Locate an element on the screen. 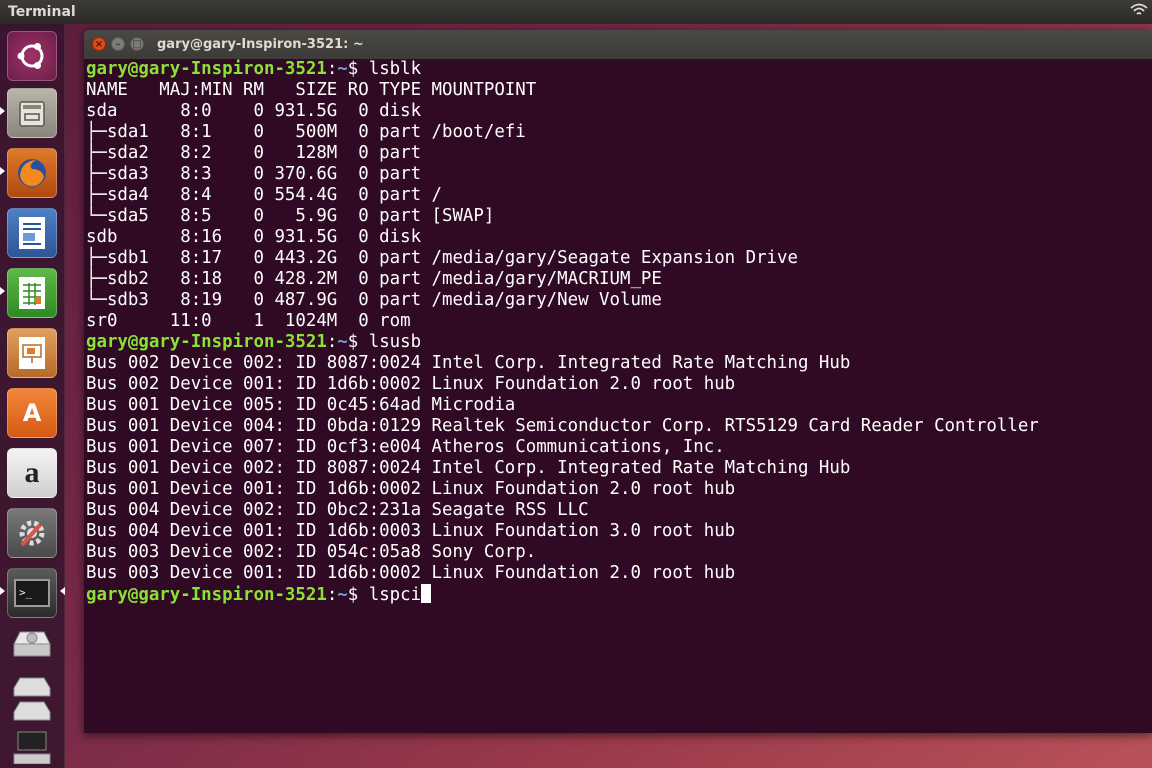 This screenshot has width=1152, height=768. output-line: ├─sda3 8:3 0 370.6G 0 part is located at coordinates (259, 174).